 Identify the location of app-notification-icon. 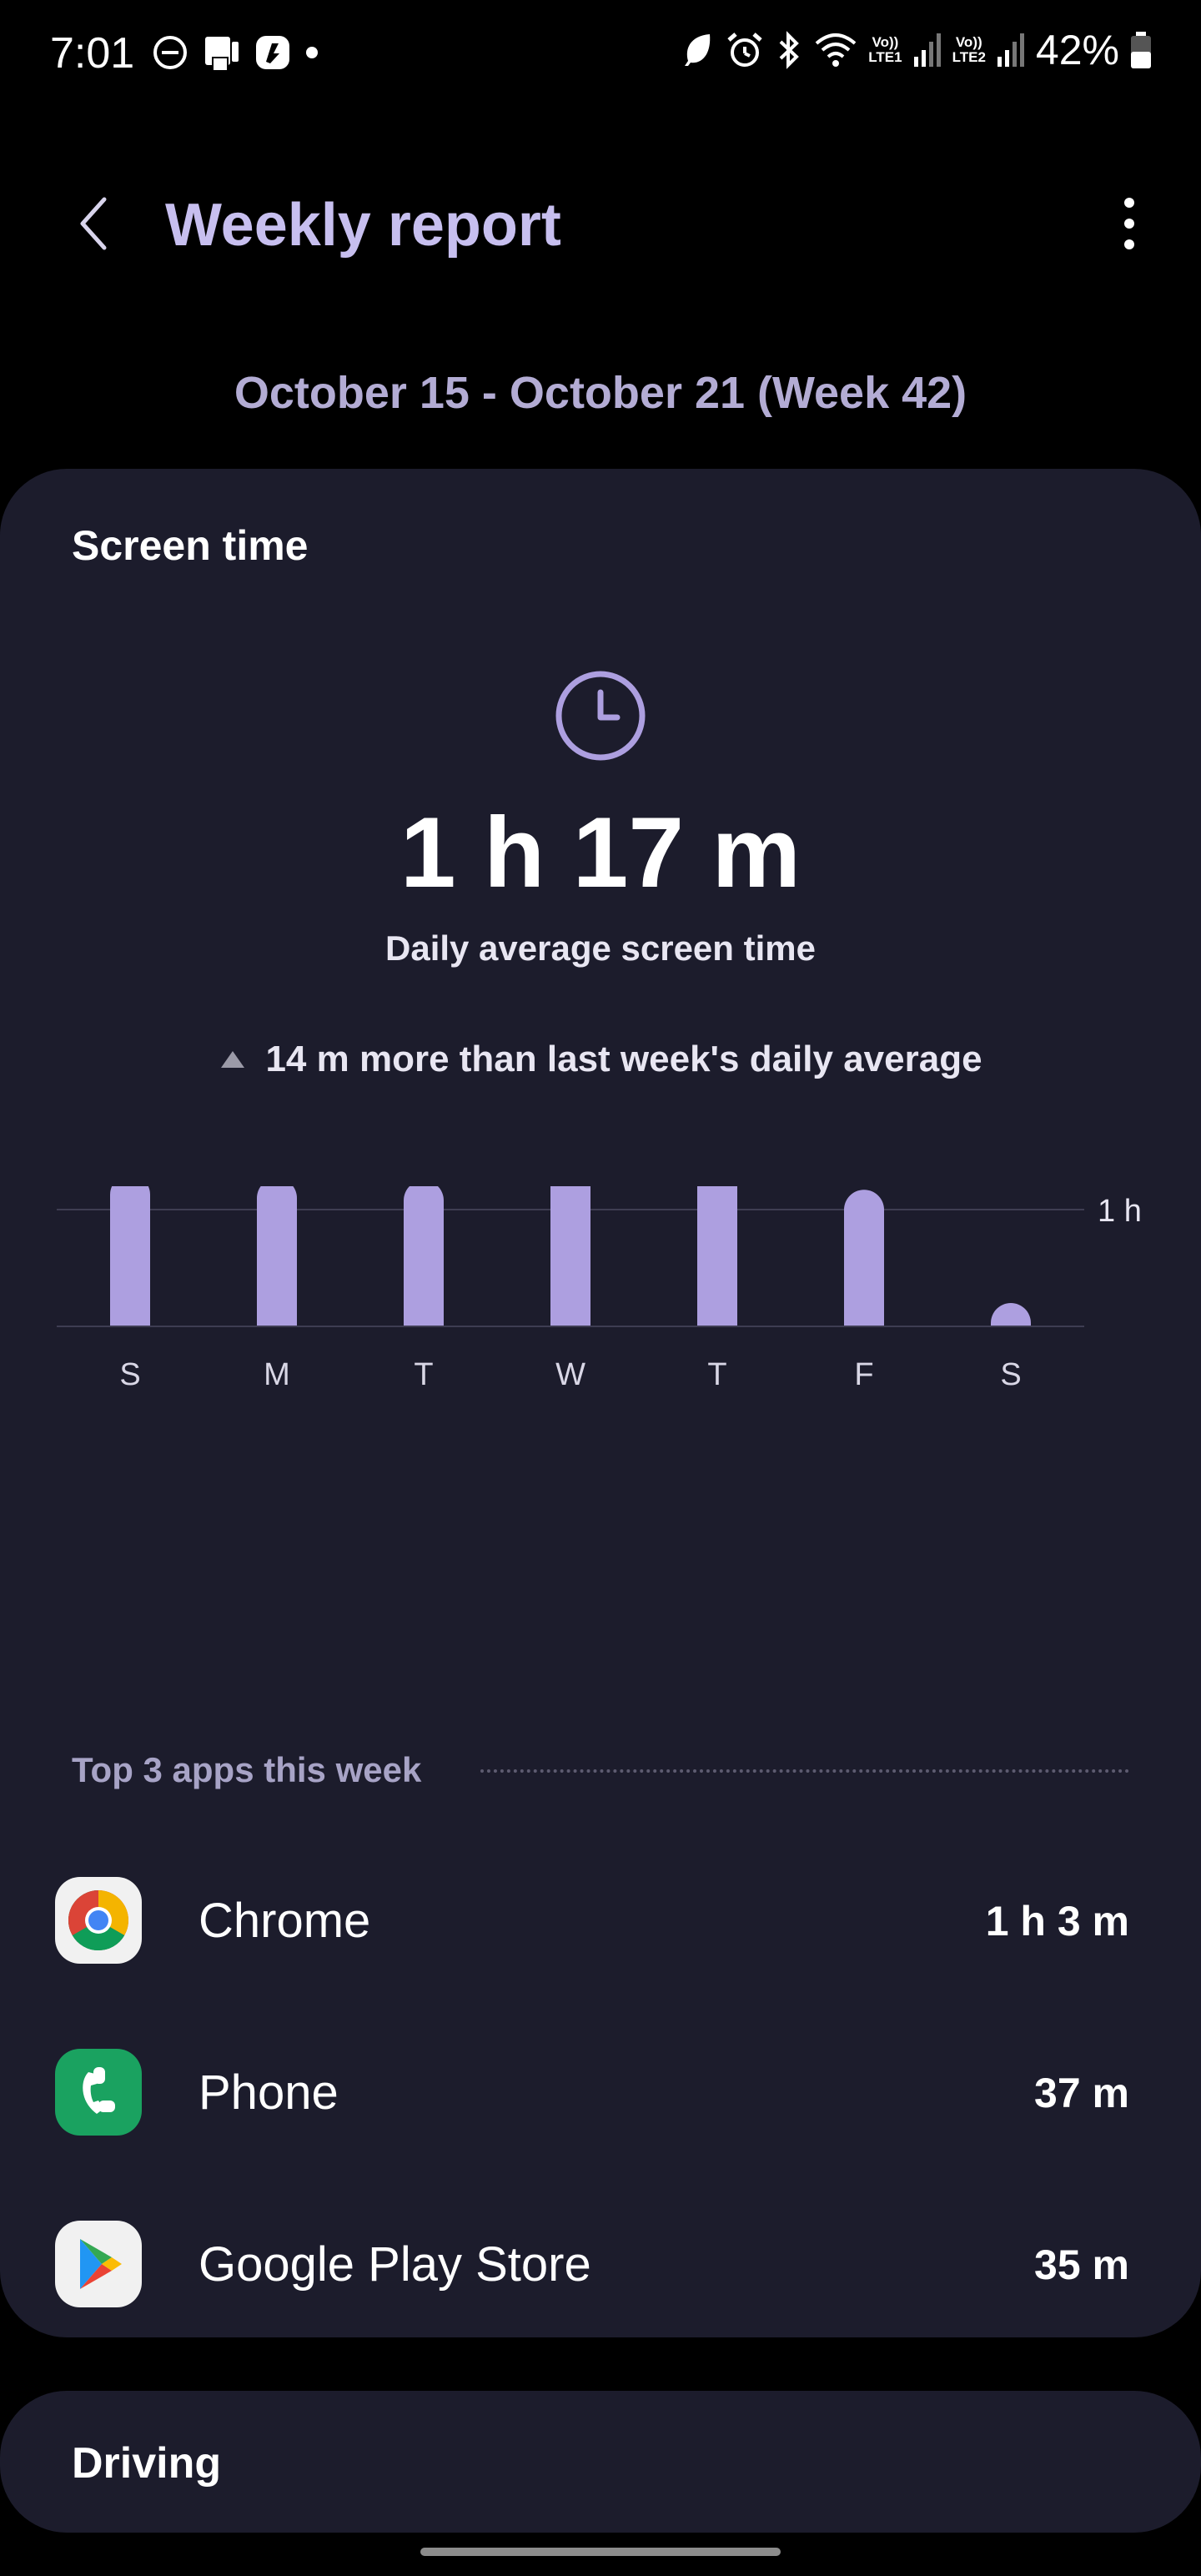
(273, 52).